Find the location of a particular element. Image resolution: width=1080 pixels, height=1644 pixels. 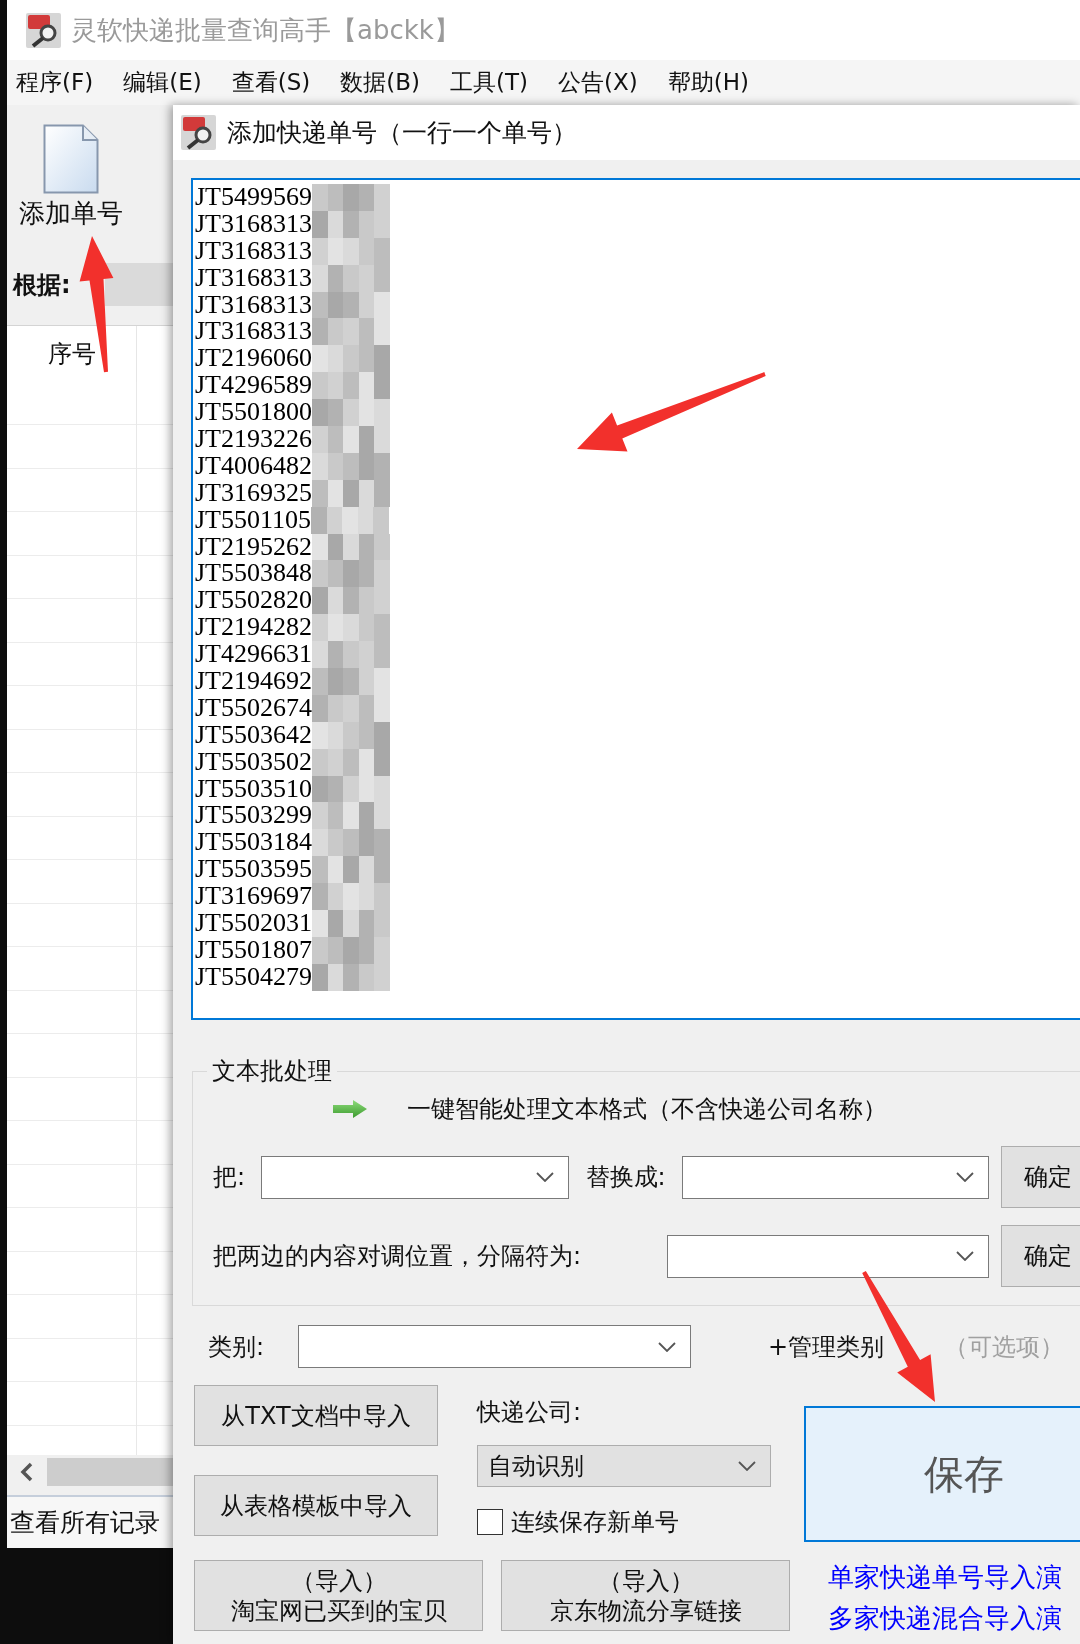

tracking-number: JT5504279 is located at coordinates (253, 977).